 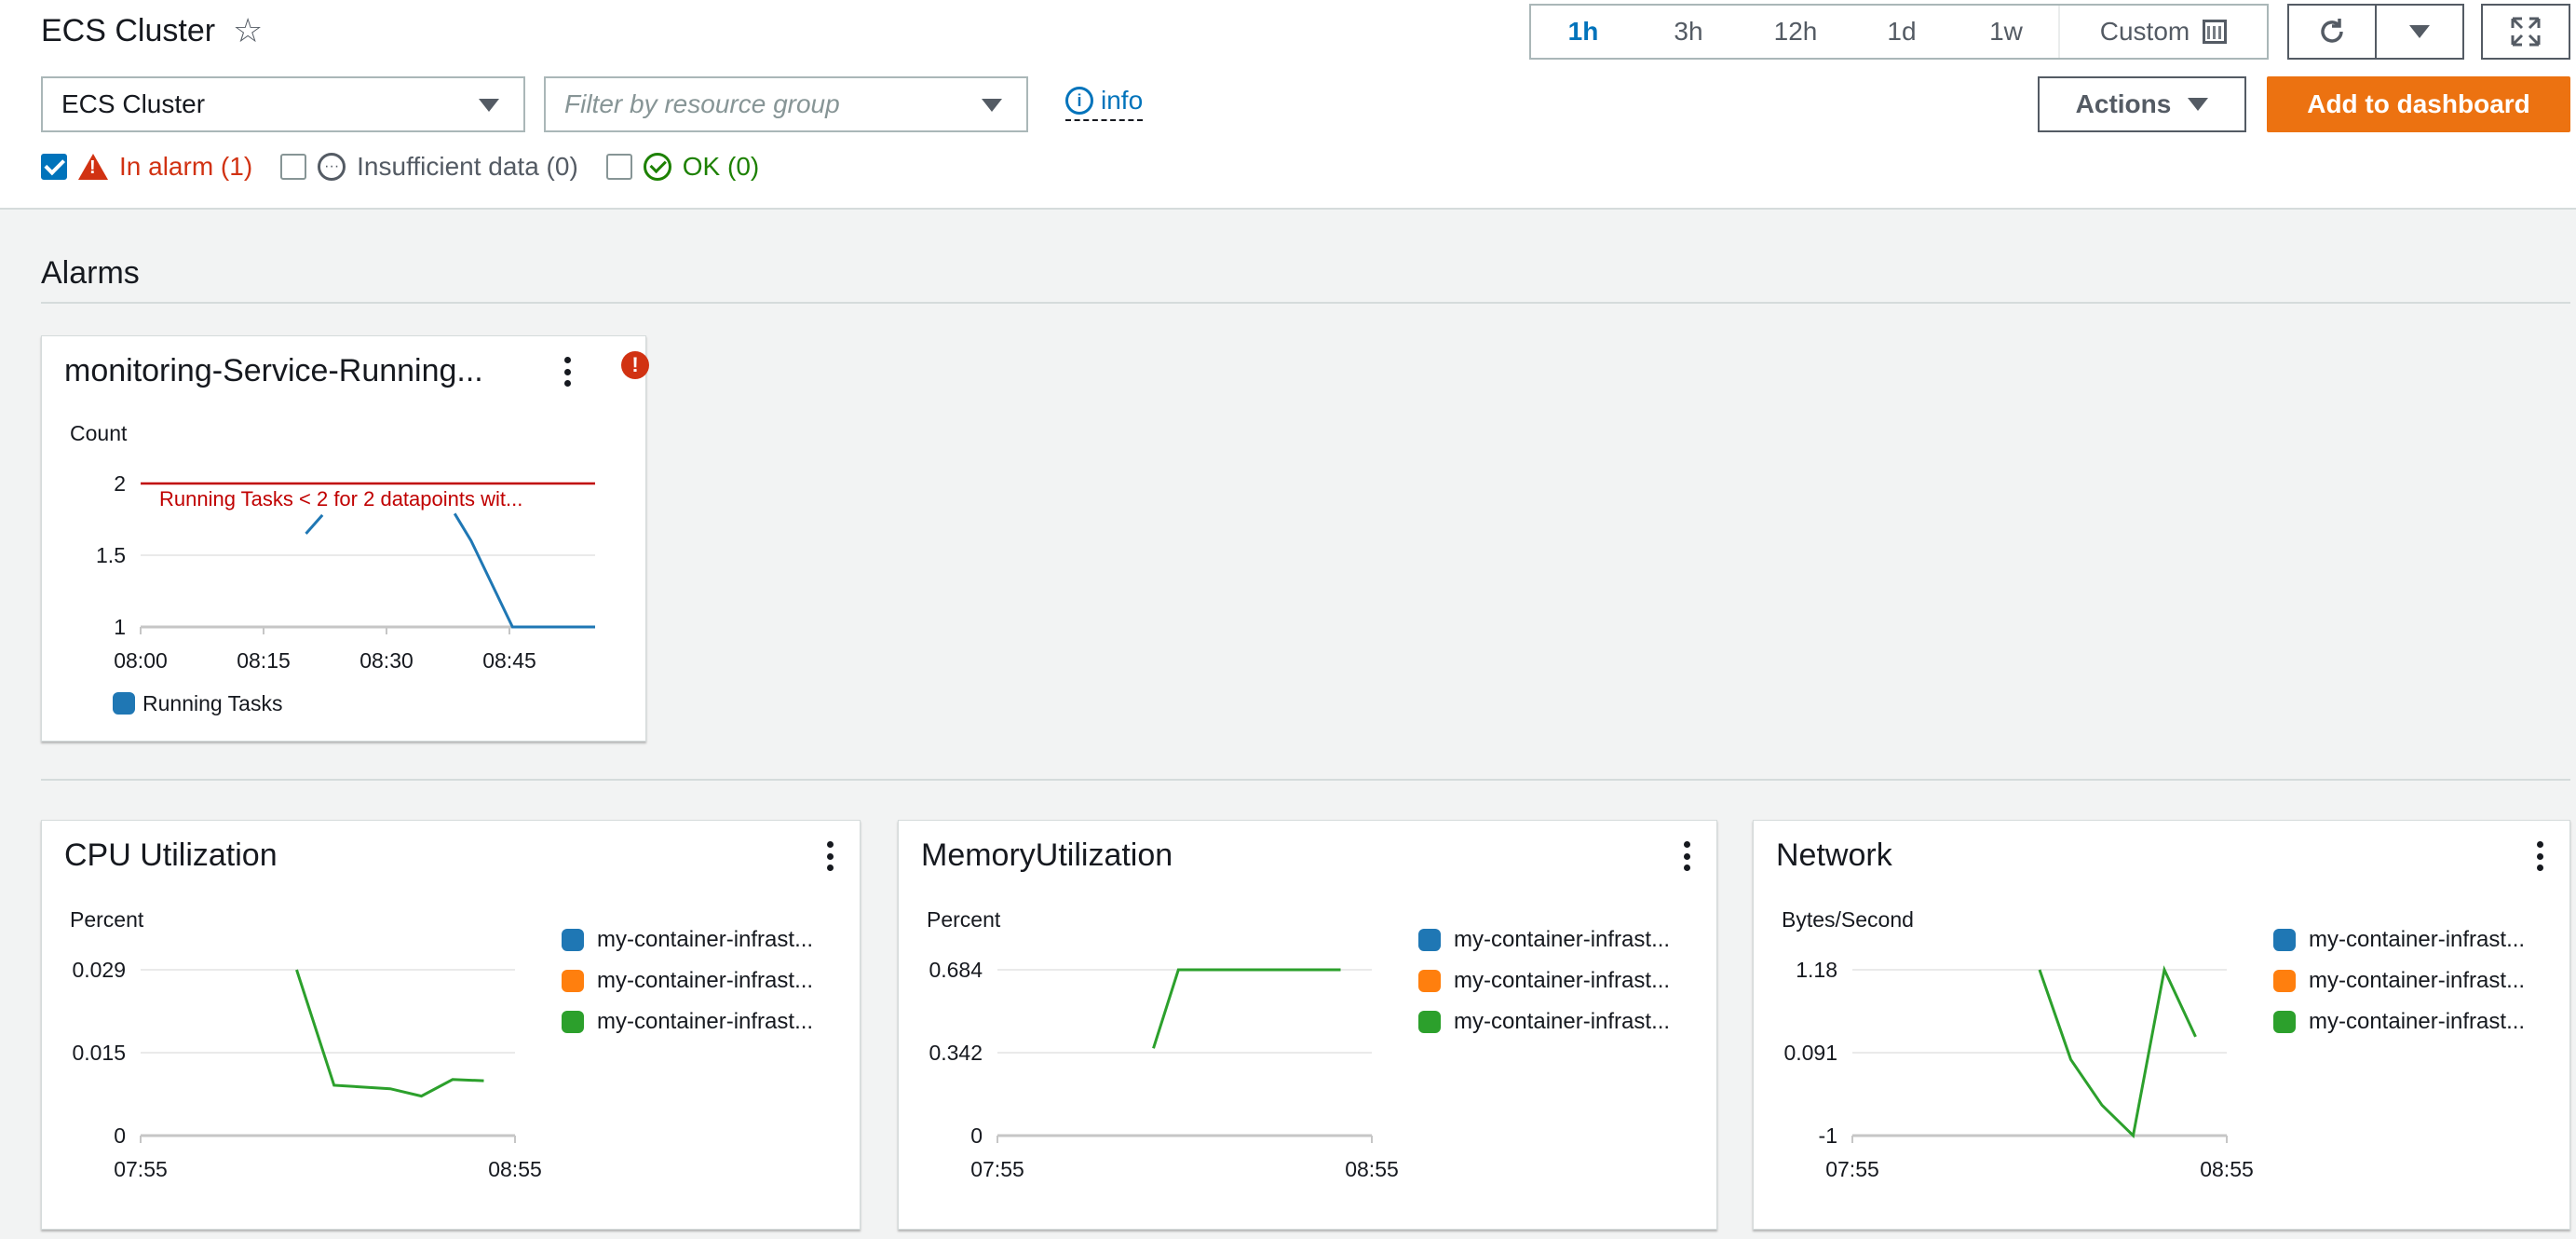 I want to click on warning-icon, so click(x=93, y=167).